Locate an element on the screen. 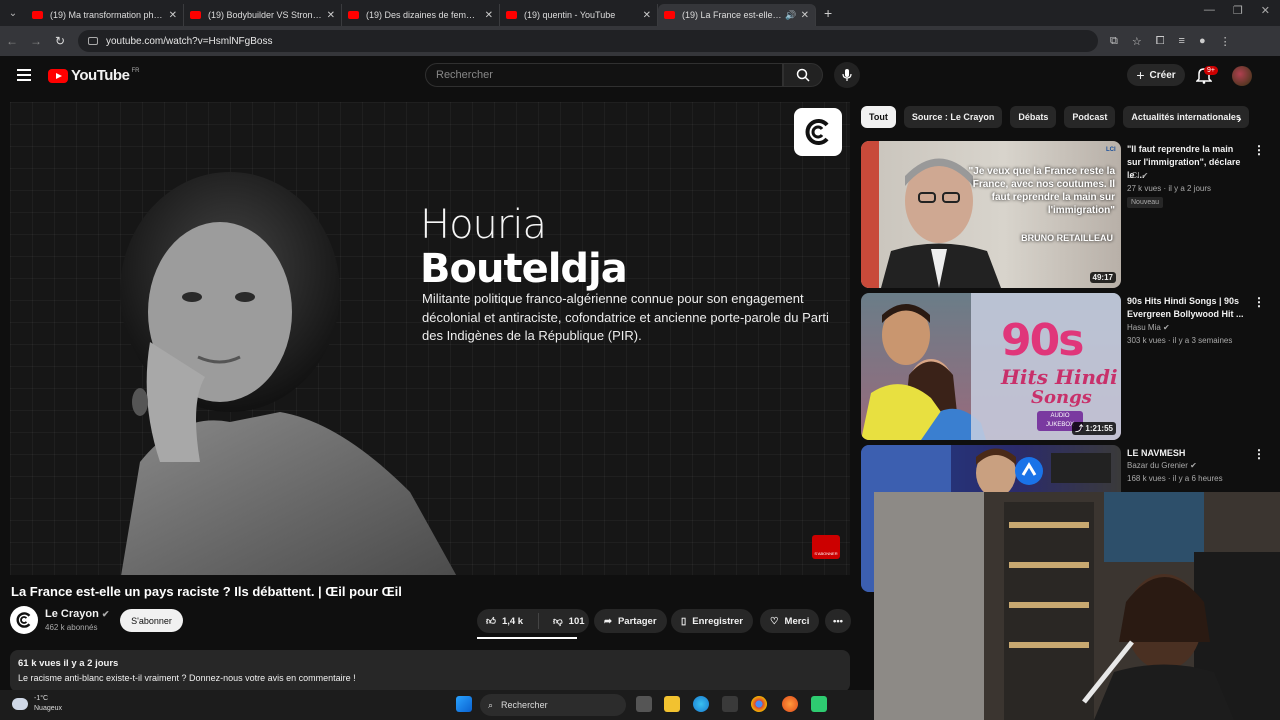 This screenshot has width=1280, height=720. verified-icon: ✔ is located at coordinates (105, 614).